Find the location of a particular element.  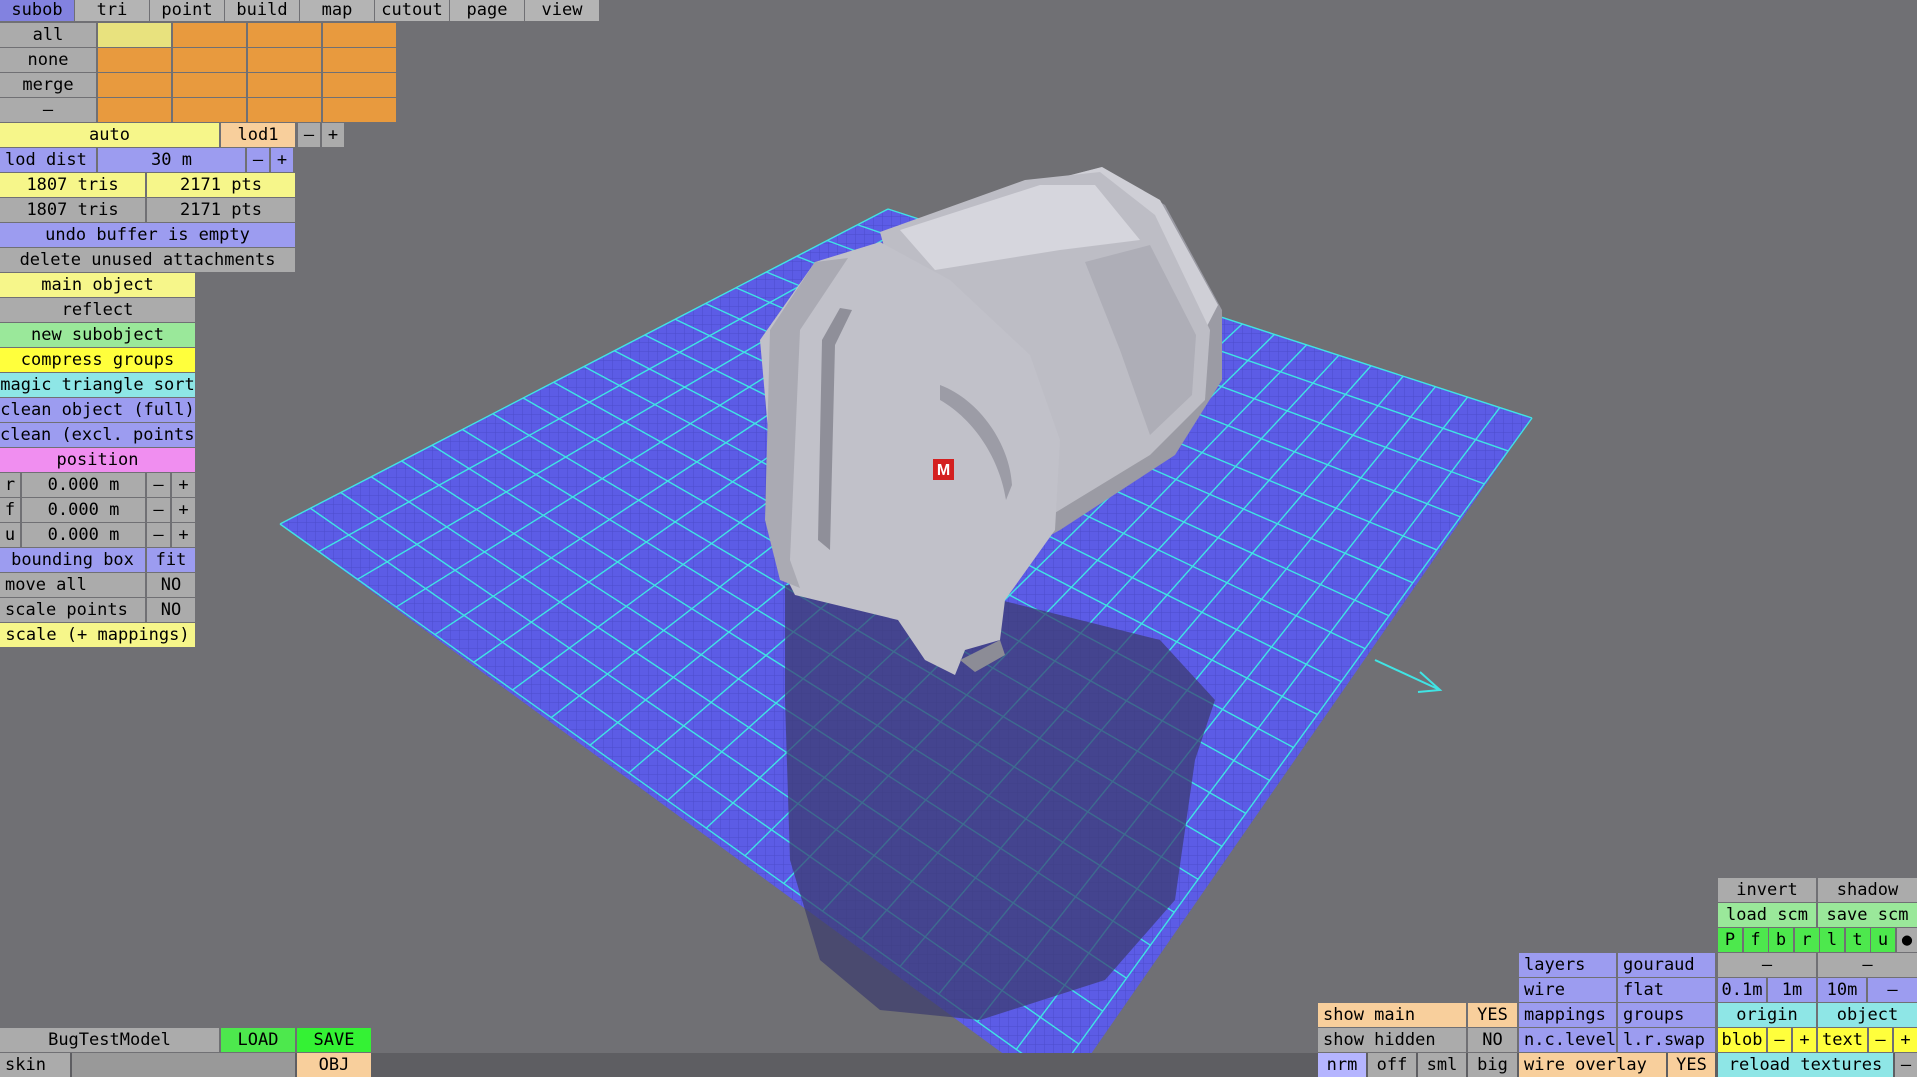

tab-map: map is located at coordinates (337, 10).